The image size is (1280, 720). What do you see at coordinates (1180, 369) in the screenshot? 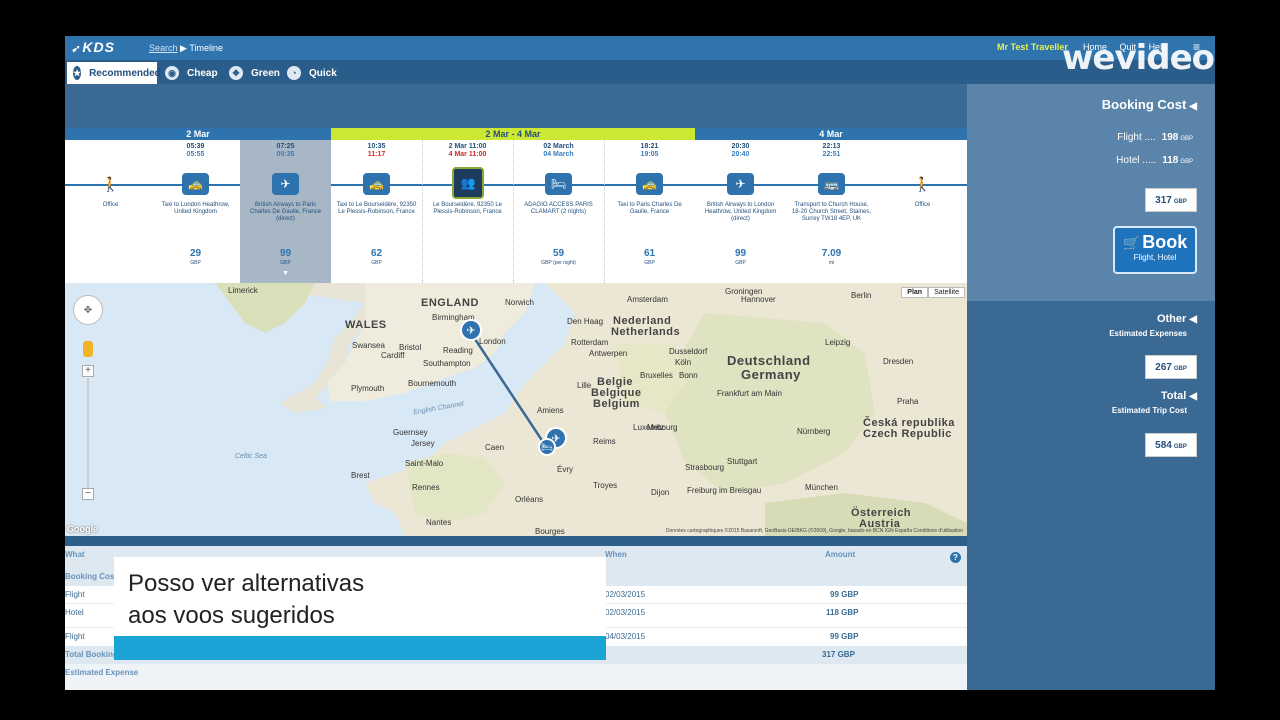
I see `currency: GBP` at bounding box center [1180, 369].